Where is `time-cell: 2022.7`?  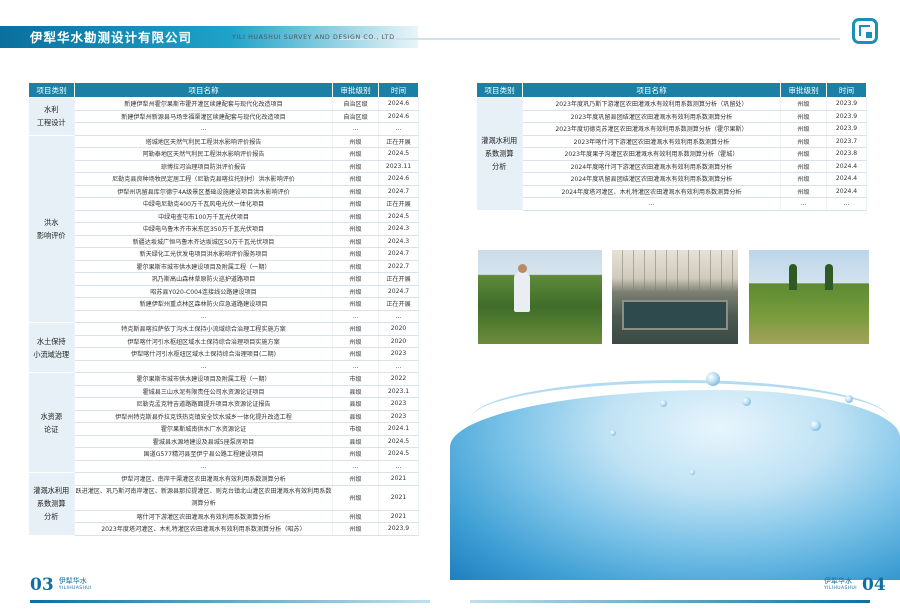
time-cell: 2022.7 is located at coordinates (398, 266).